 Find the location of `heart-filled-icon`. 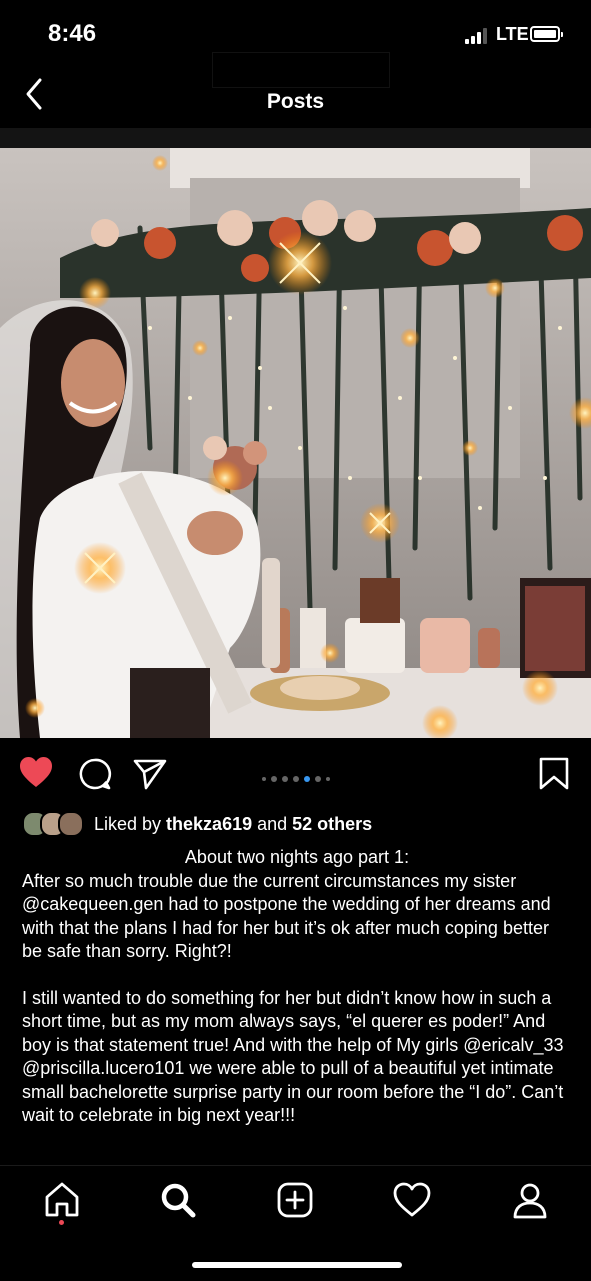

heart-filled-icon is located at coordinates (36, 772).